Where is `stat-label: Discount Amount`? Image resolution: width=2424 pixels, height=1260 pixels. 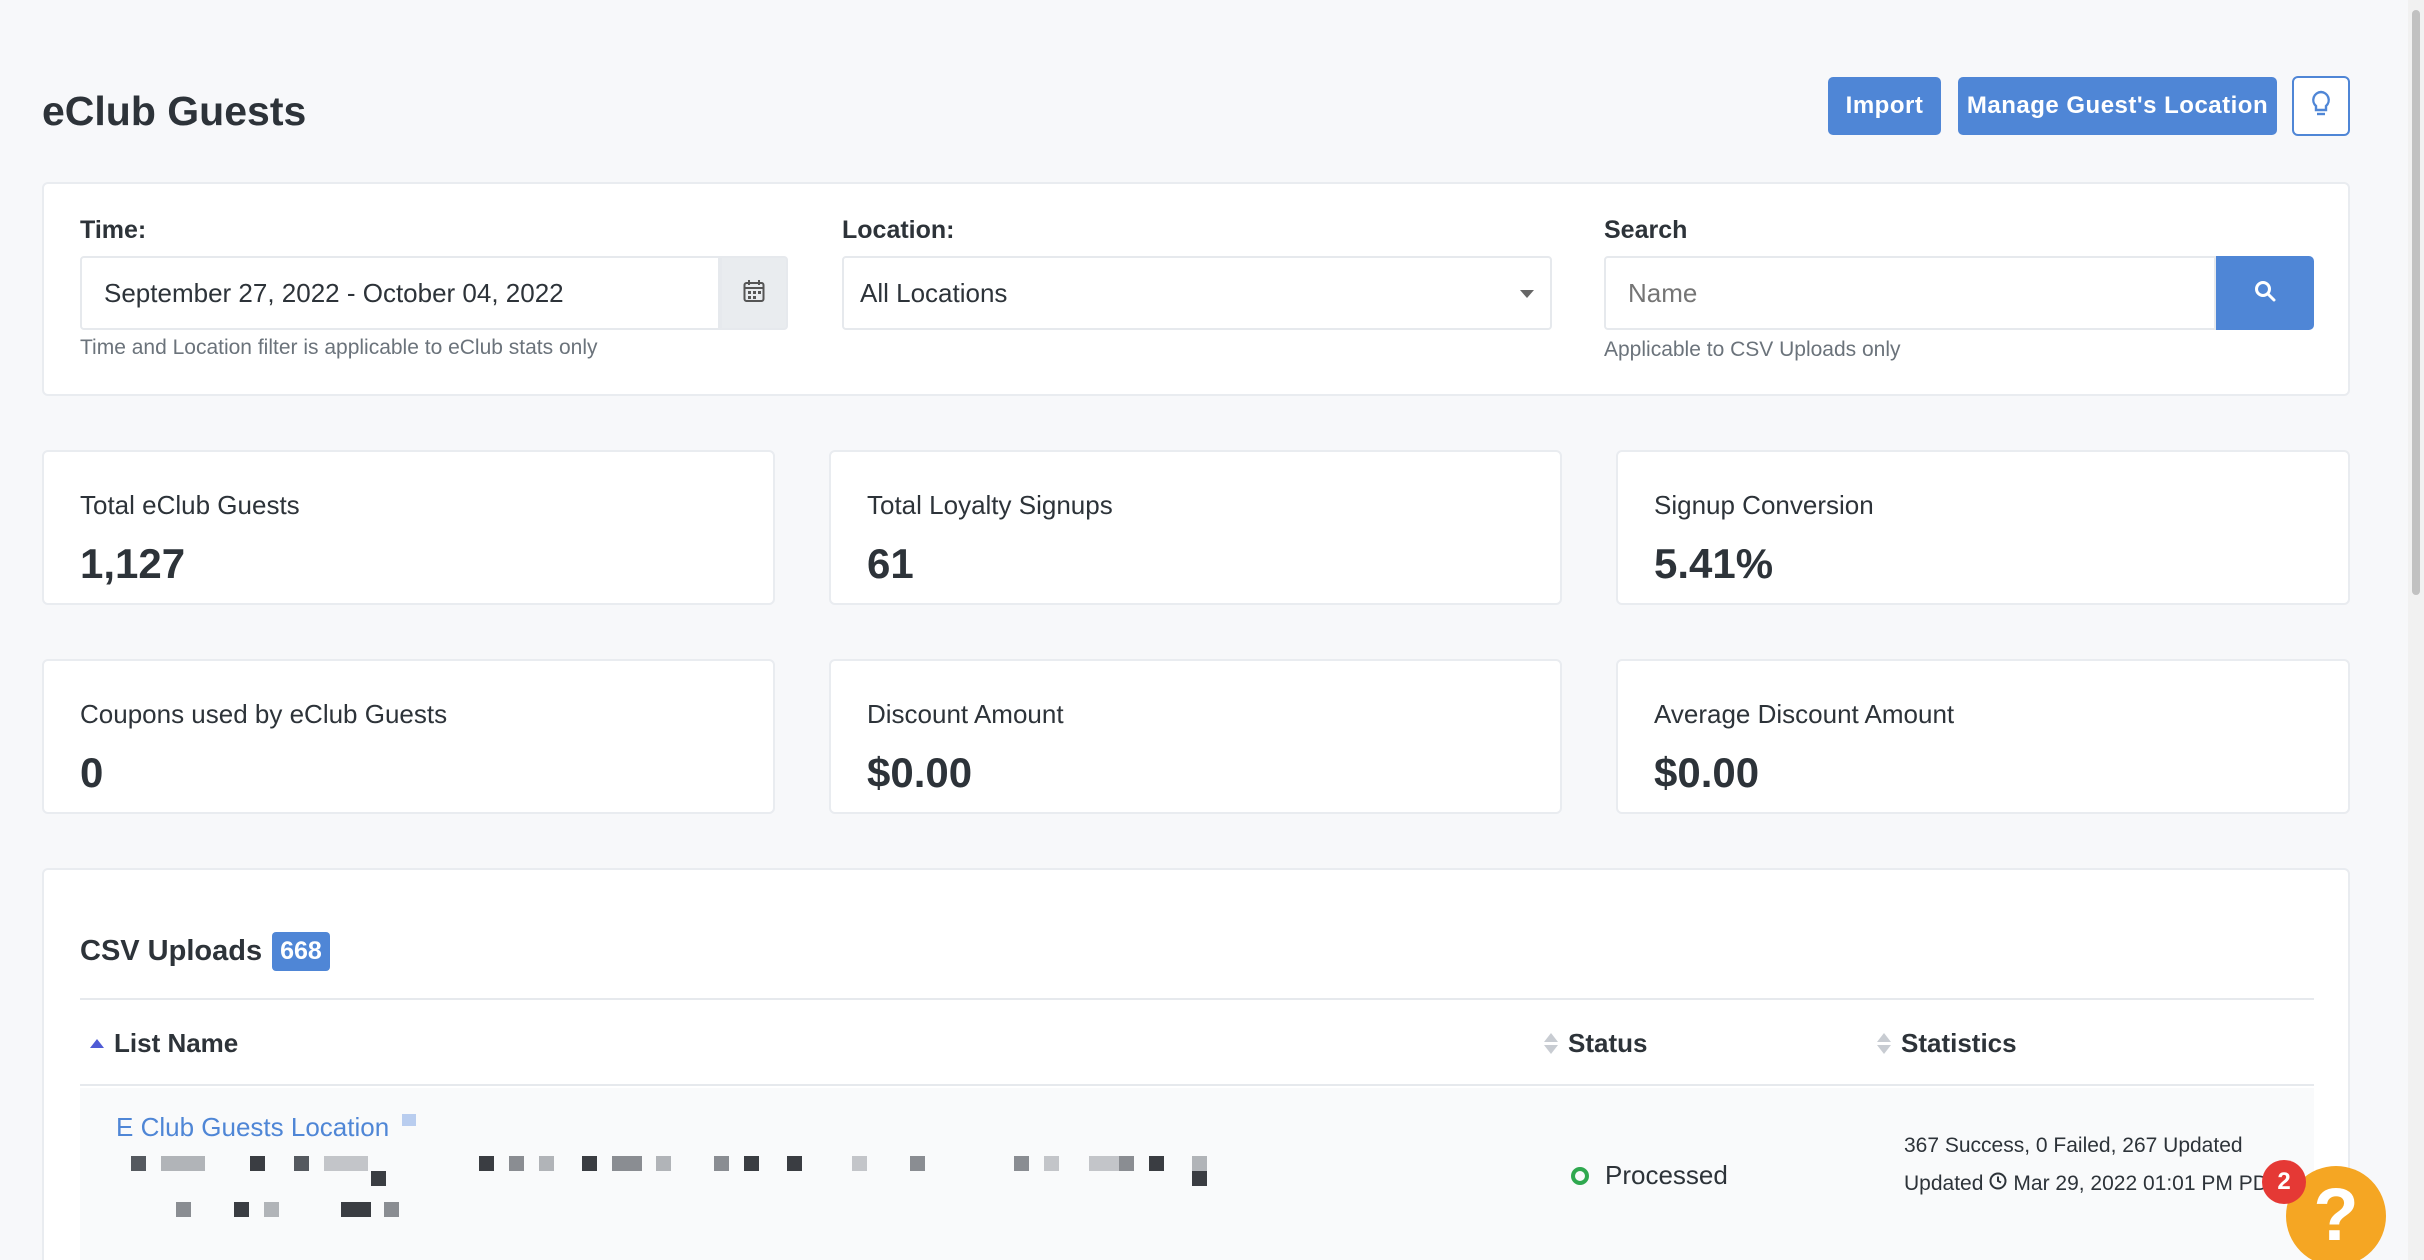 stat-label: Discount Amount is located at coordinates (965, 714).